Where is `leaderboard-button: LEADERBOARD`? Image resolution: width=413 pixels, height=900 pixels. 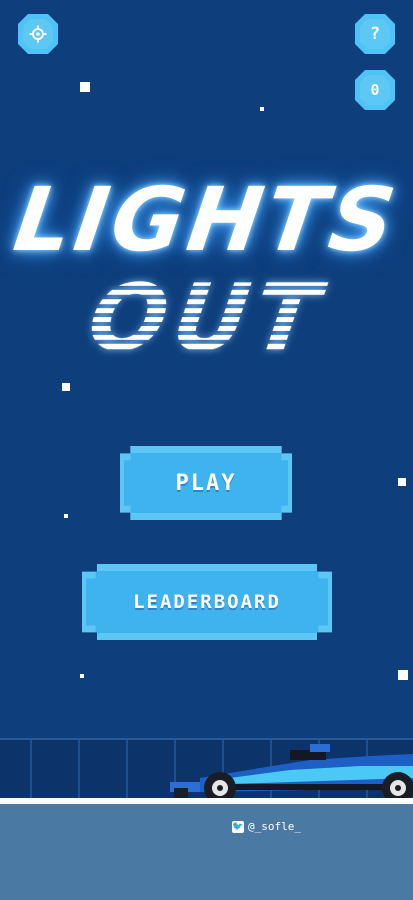 leaderboard-button: LEADERBOARD is located at coordinates (207, 602).